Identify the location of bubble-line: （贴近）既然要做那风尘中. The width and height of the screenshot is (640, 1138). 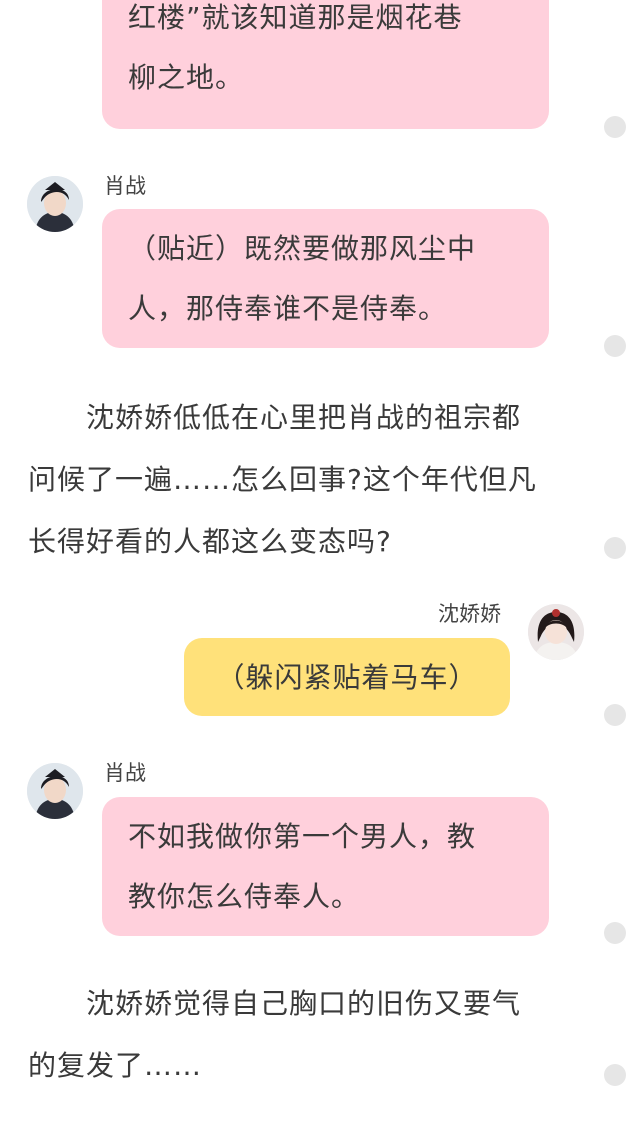
(302, 248).